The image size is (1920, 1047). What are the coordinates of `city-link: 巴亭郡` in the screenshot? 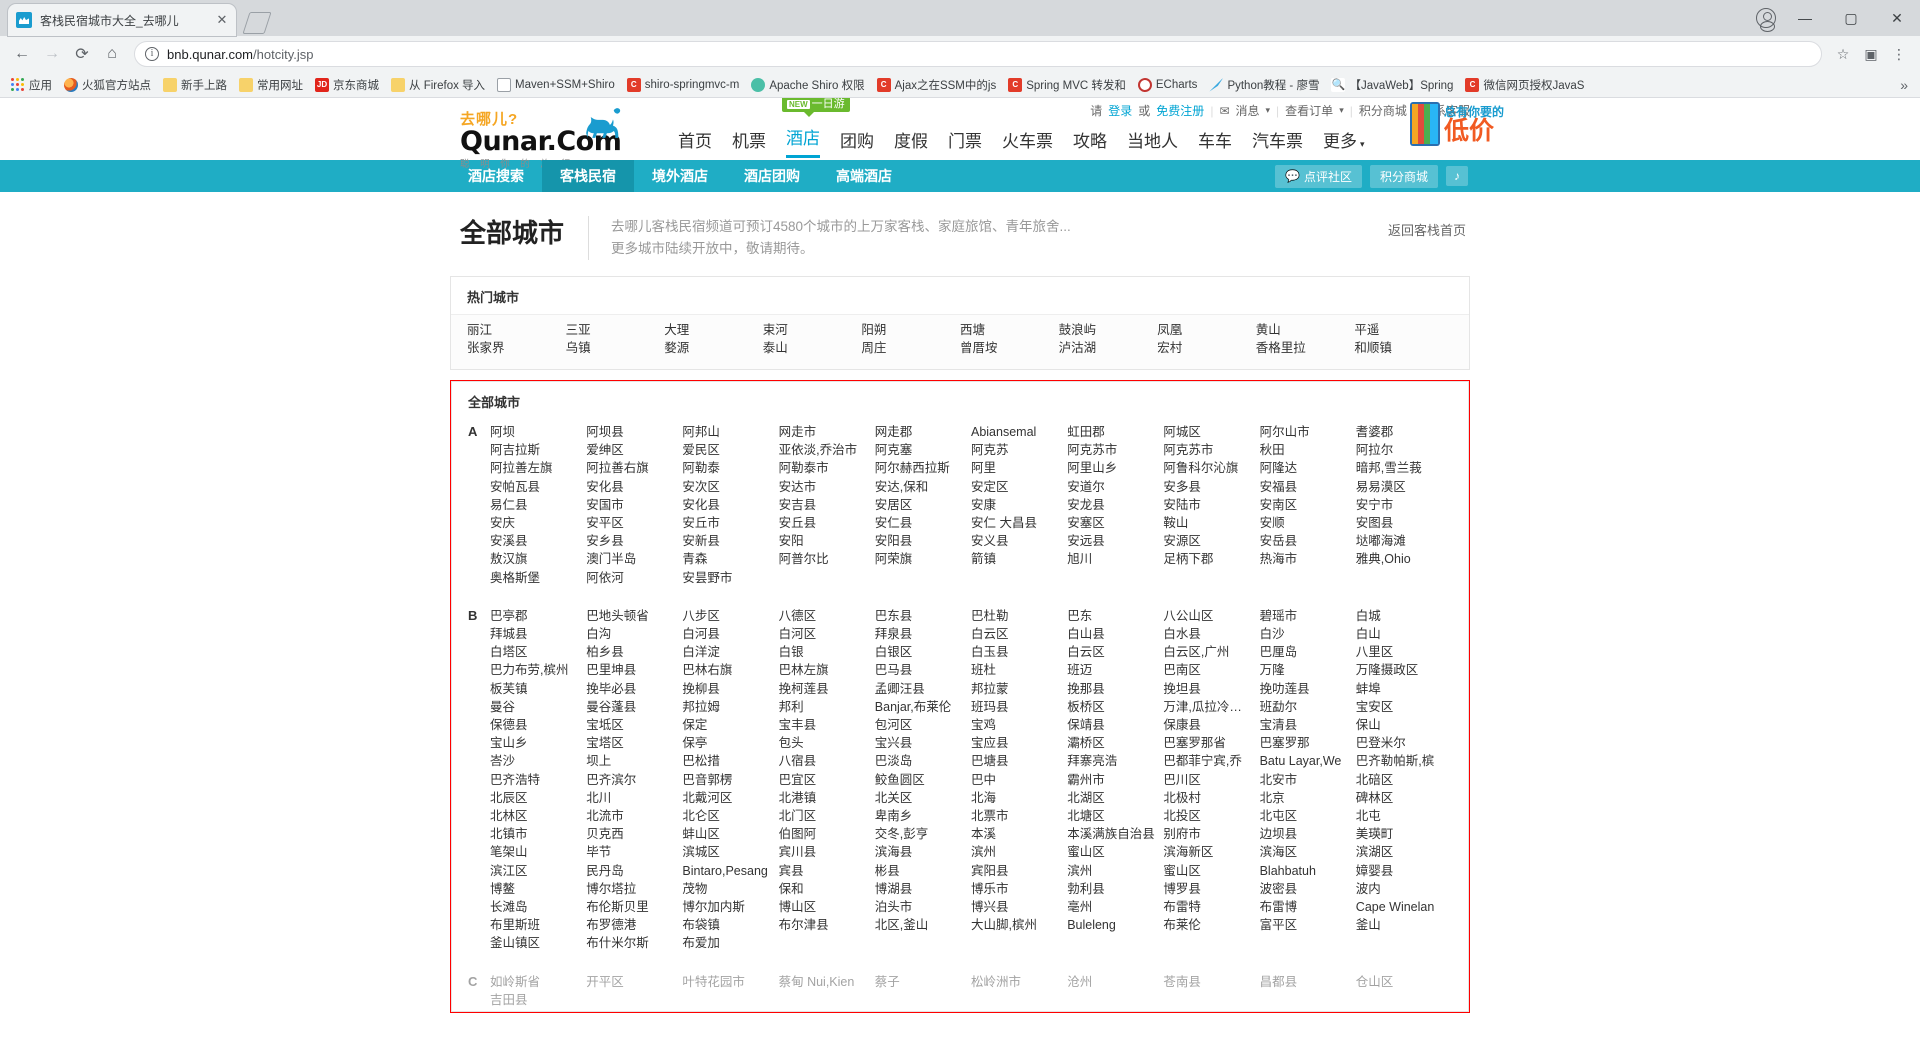 It's located at (538, 616).